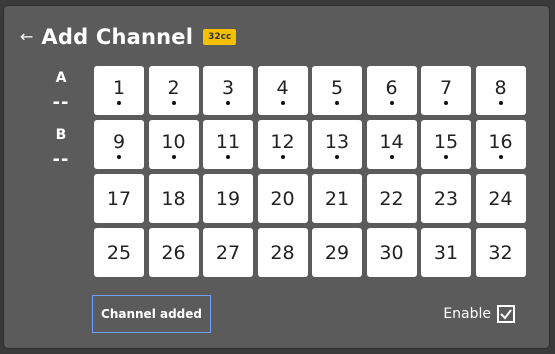 This screenshot has width=555, height=354. I want to click on channel-number: 7, so click(446, 87).